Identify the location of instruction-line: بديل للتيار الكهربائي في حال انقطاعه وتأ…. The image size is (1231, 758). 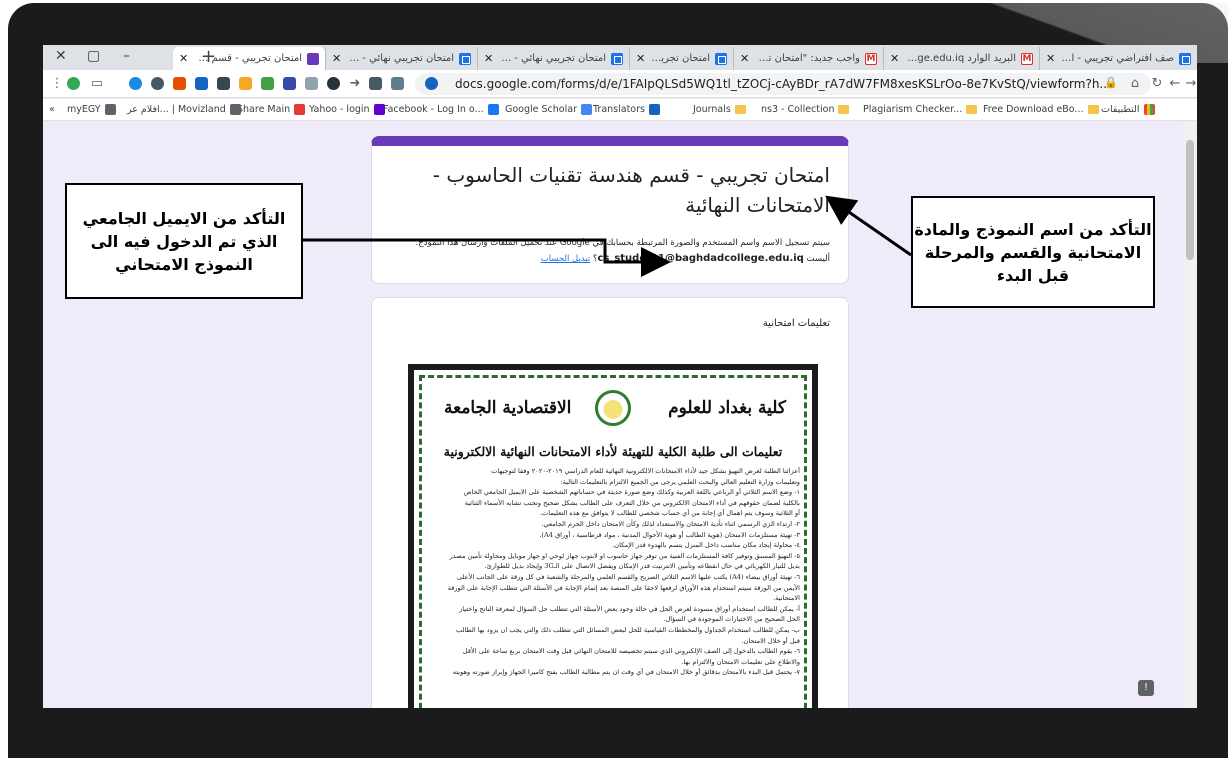
(642, 566).